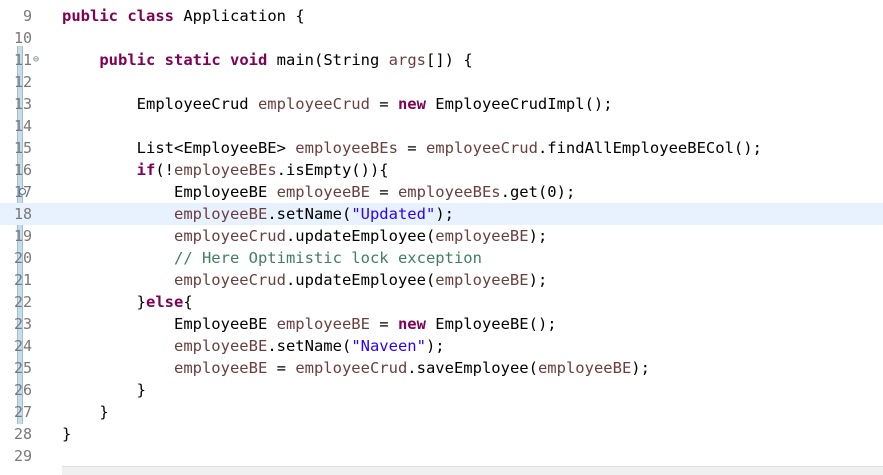 The height and width of the screenshot is (475, 883). I want to click on code-text: public class Application {, so click(183, 16).